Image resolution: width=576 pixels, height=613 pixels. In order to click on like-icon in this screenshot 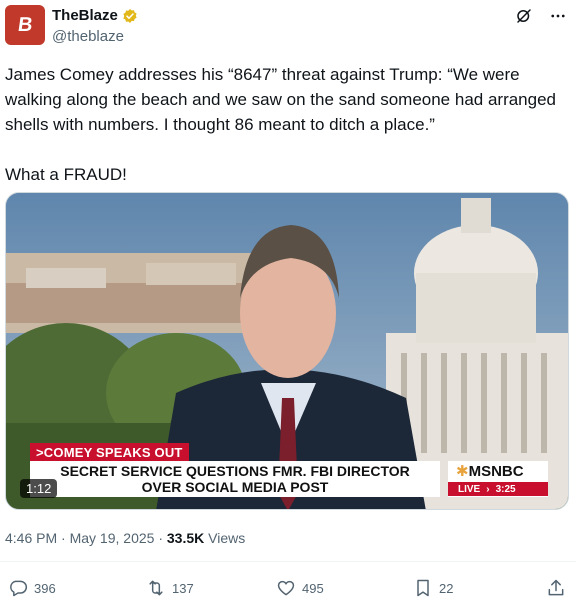, I will do `click(286, 588)`.